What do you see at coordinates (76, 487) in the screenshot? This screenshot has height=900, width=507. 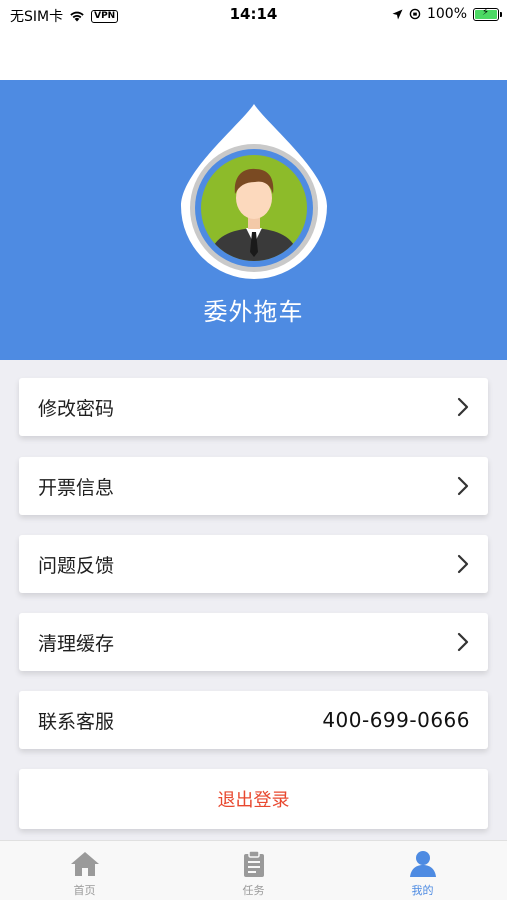 I see `menu-item-label: 开票信息` at bounding box center [76, 487].